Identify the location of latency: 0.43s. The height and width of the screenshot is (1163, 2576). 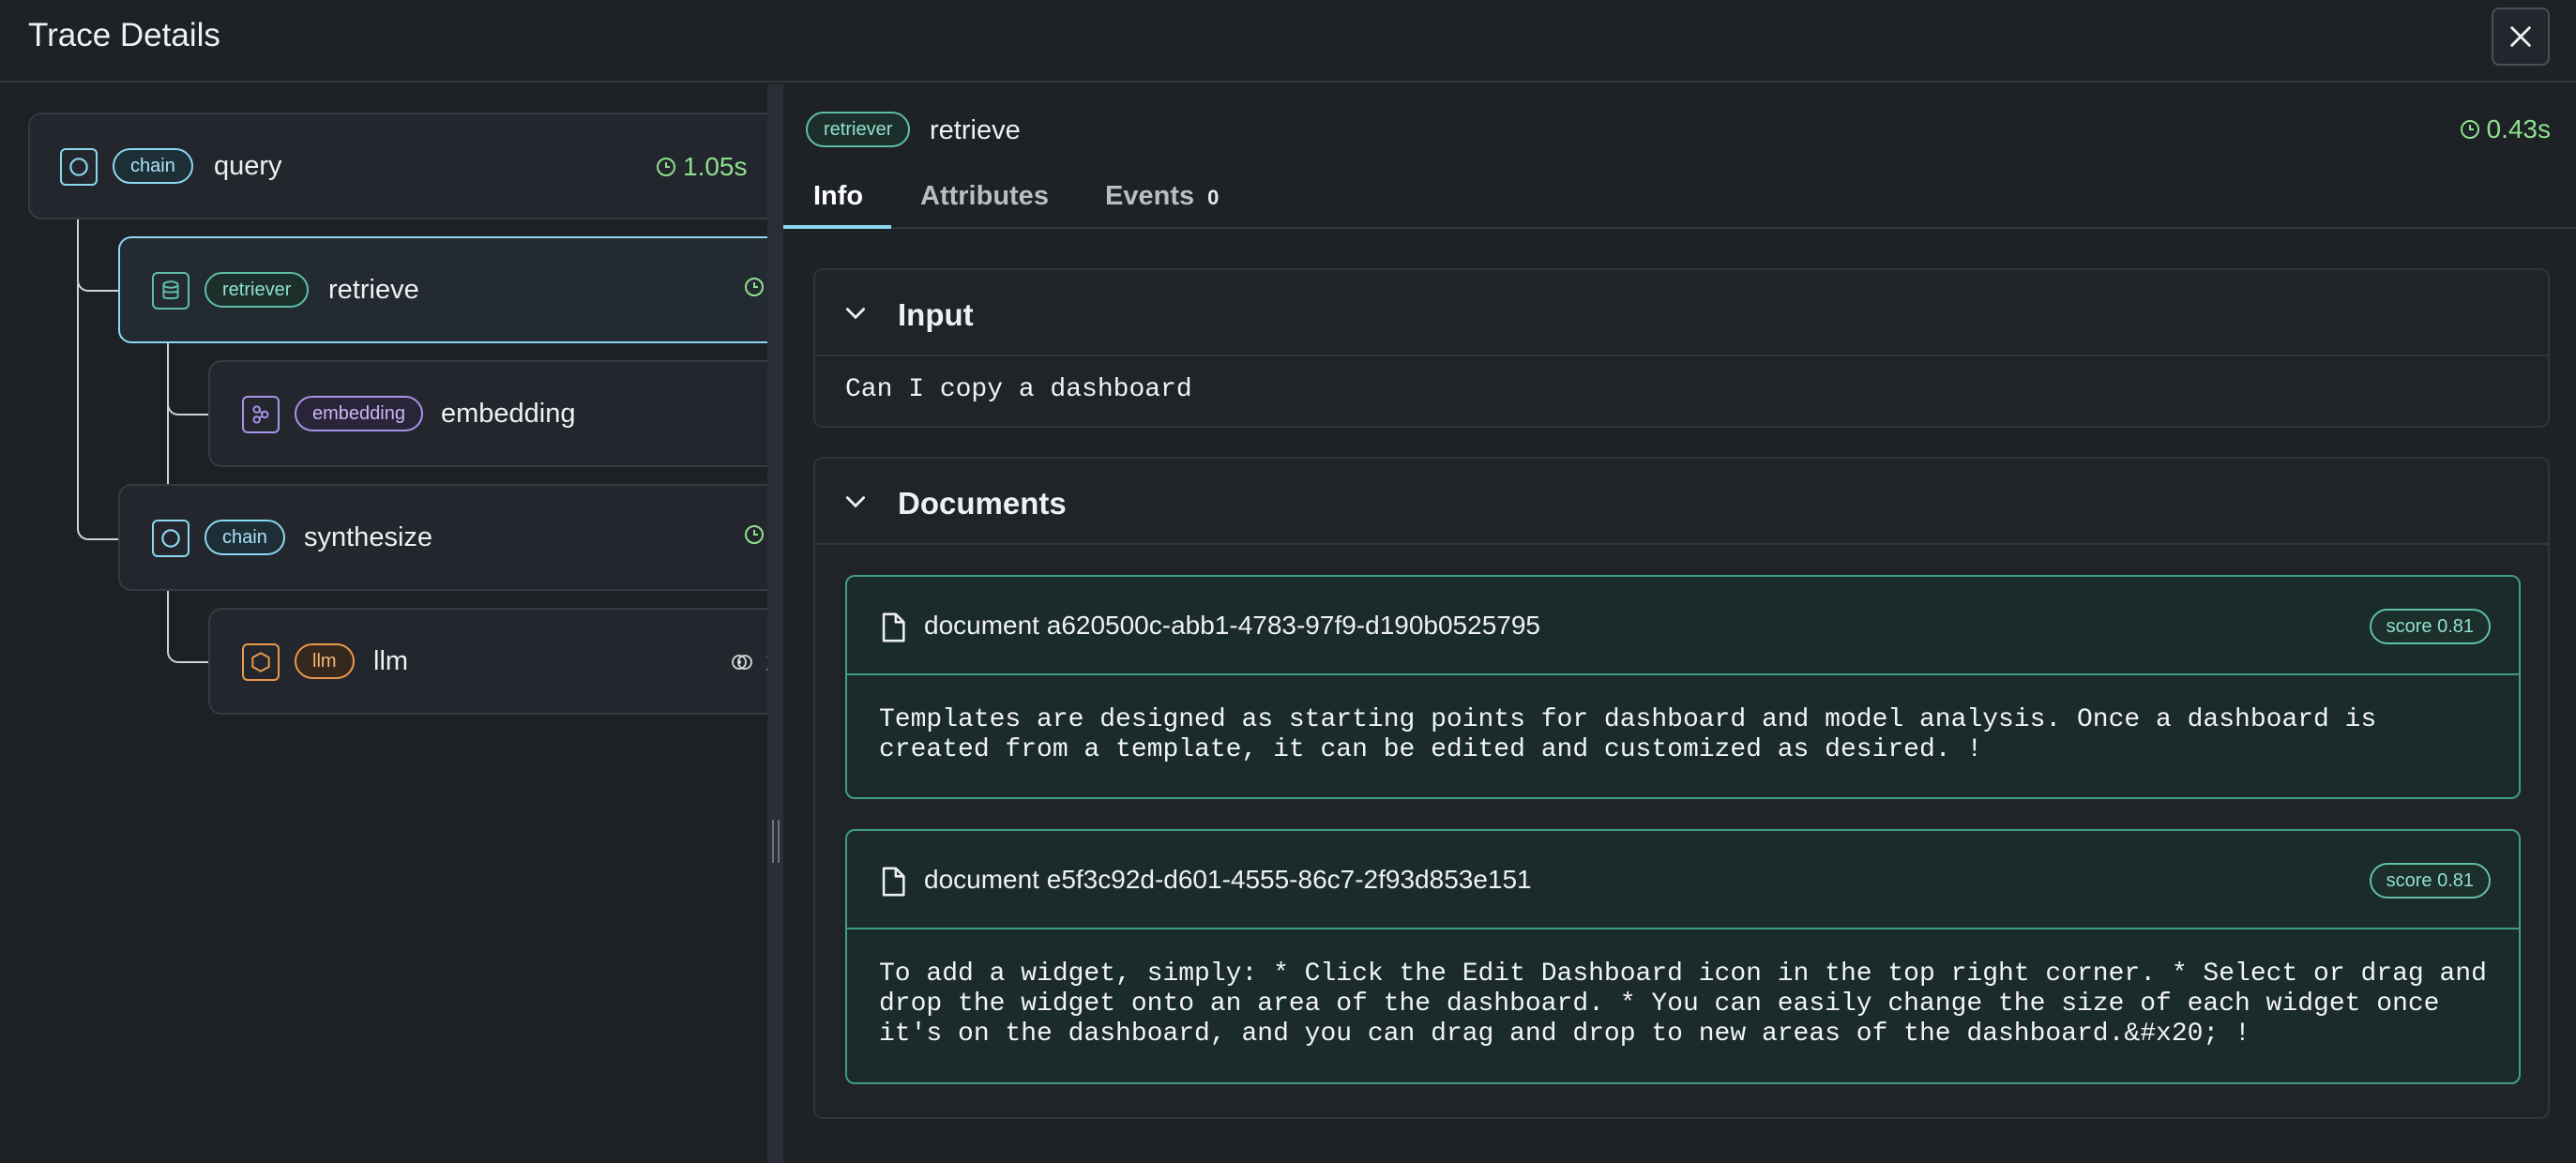
(2505, 129).